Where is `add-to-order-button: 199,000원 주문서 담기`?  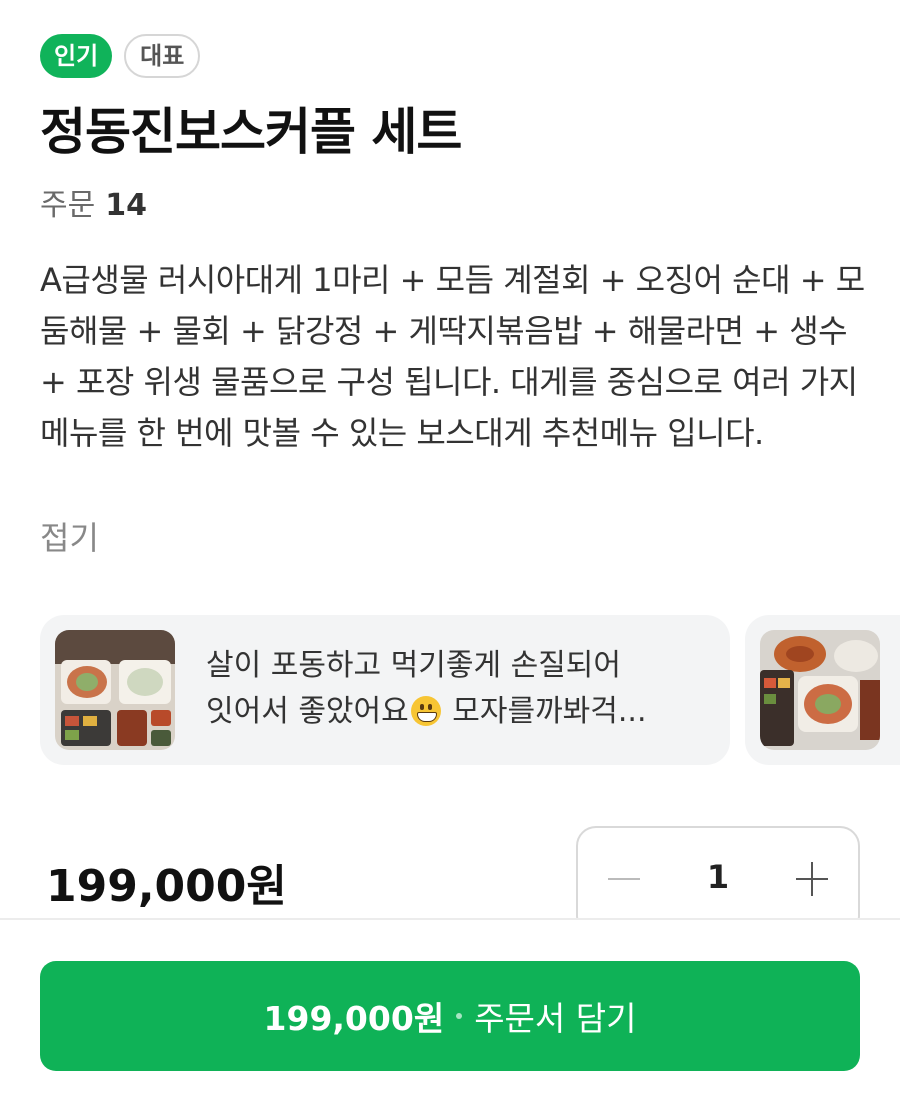
add-to-order-button: 199,000원 주문서 담기 is located at coordinates (450, 1016).